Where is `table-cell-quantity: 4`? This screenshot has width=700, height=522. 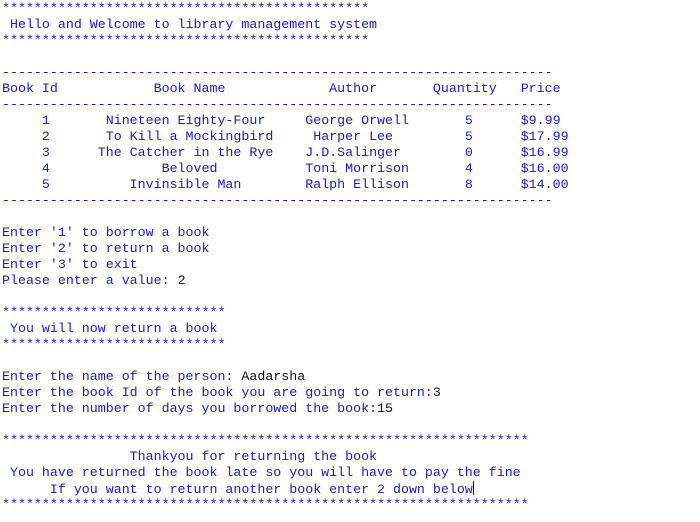 table-cell-quantity: 4 is located at coordinates (468, 168).